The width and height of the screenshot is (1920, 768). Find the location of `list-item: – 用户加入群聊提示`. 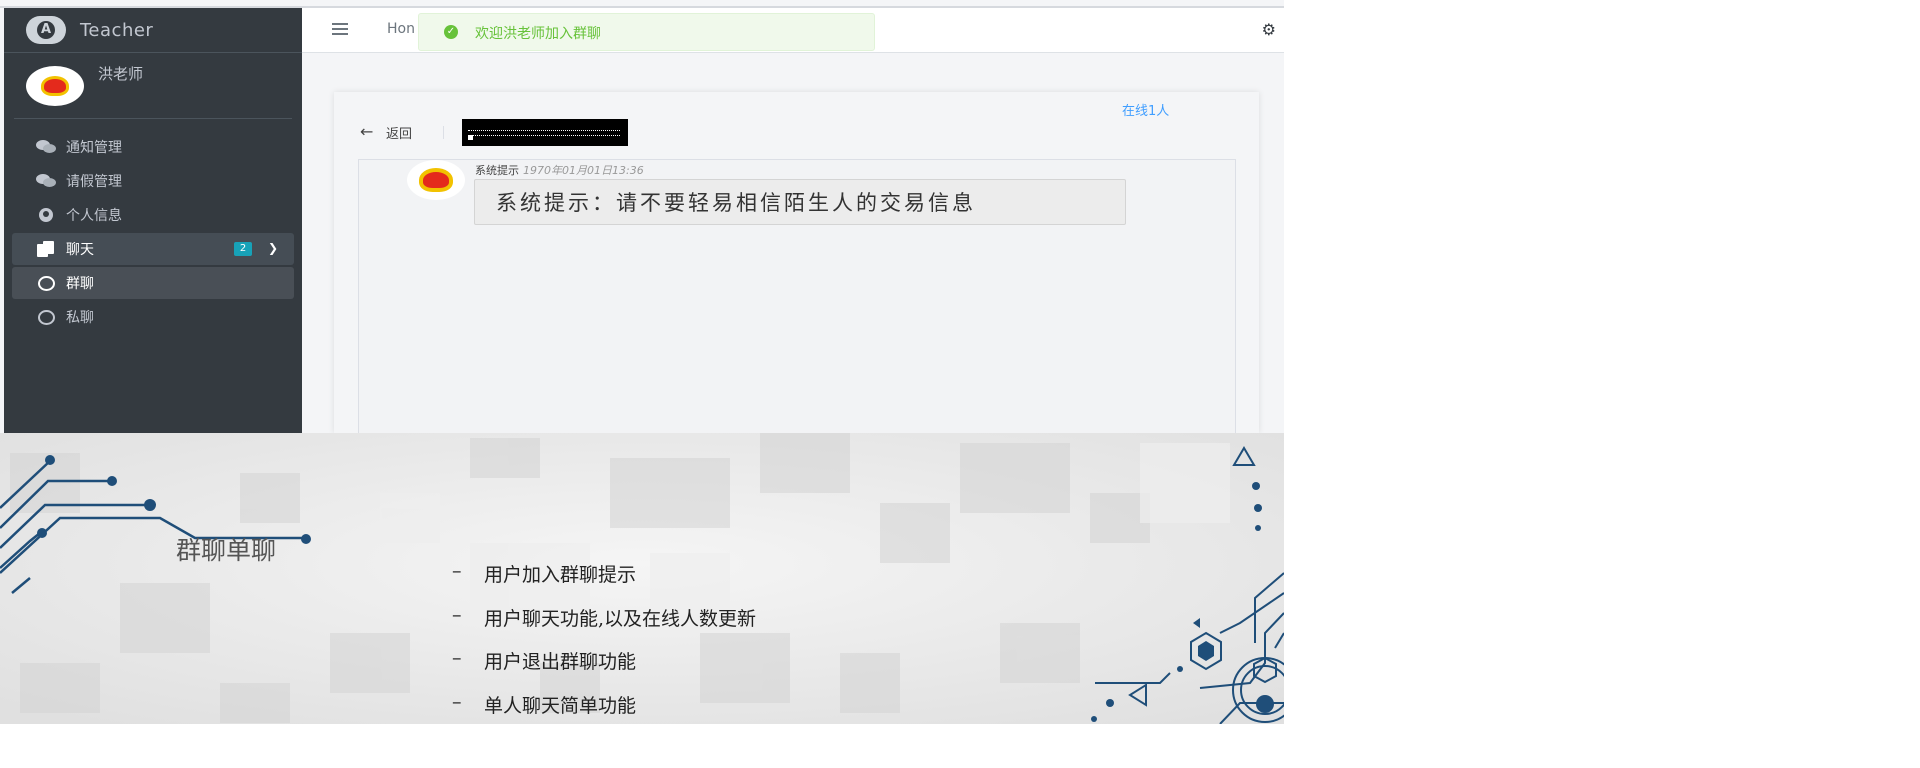

list-item: – 用户加入群聊提示 is located at coordinates (604, 582).